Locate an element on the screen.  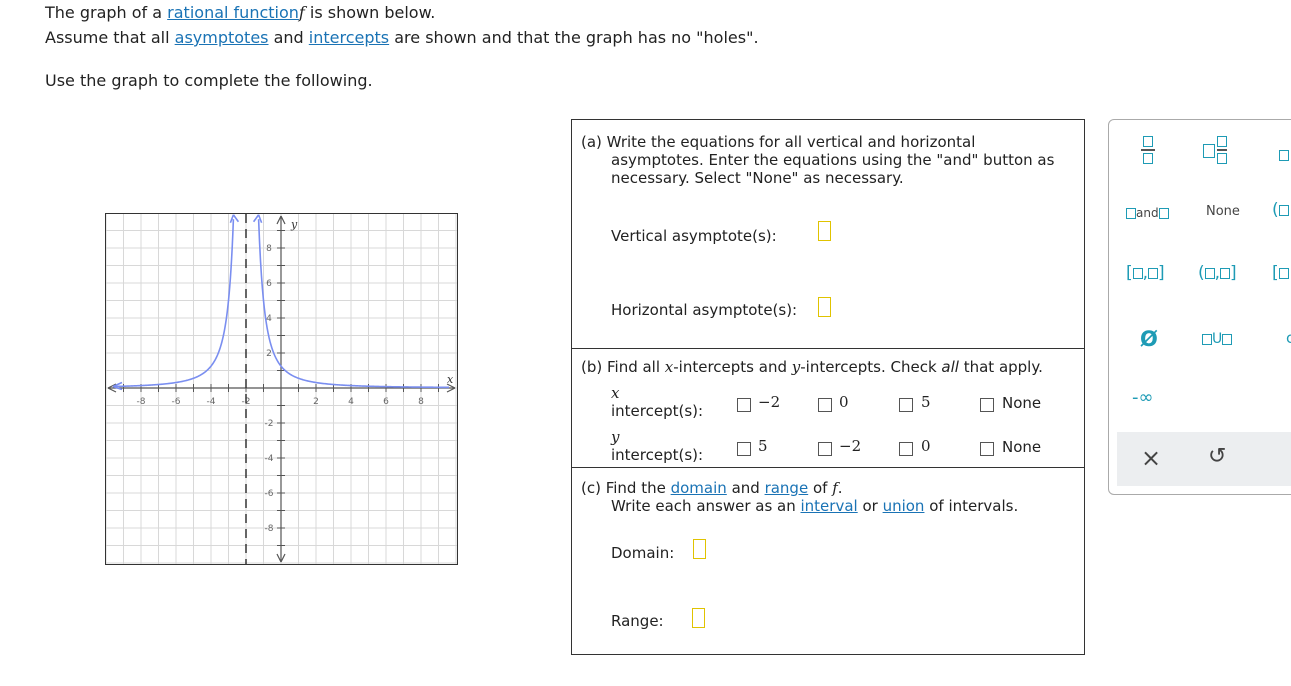
curve-right-branch is located at coordinates (353, 304).